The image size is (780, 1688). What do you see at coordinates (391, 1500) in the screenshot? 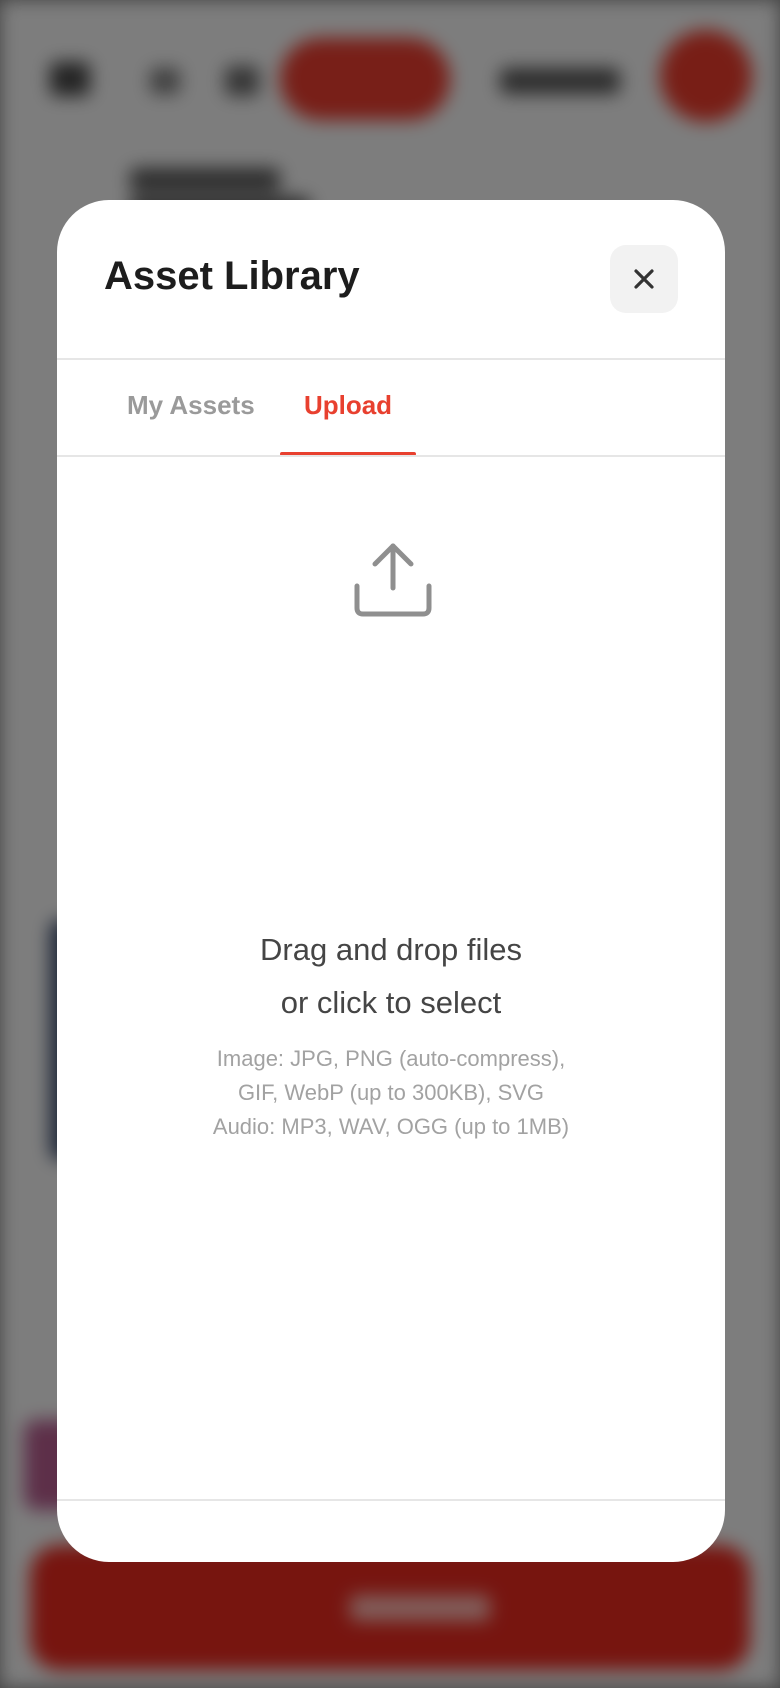
I see `footer-divider` at bounding box center [391, 1500].